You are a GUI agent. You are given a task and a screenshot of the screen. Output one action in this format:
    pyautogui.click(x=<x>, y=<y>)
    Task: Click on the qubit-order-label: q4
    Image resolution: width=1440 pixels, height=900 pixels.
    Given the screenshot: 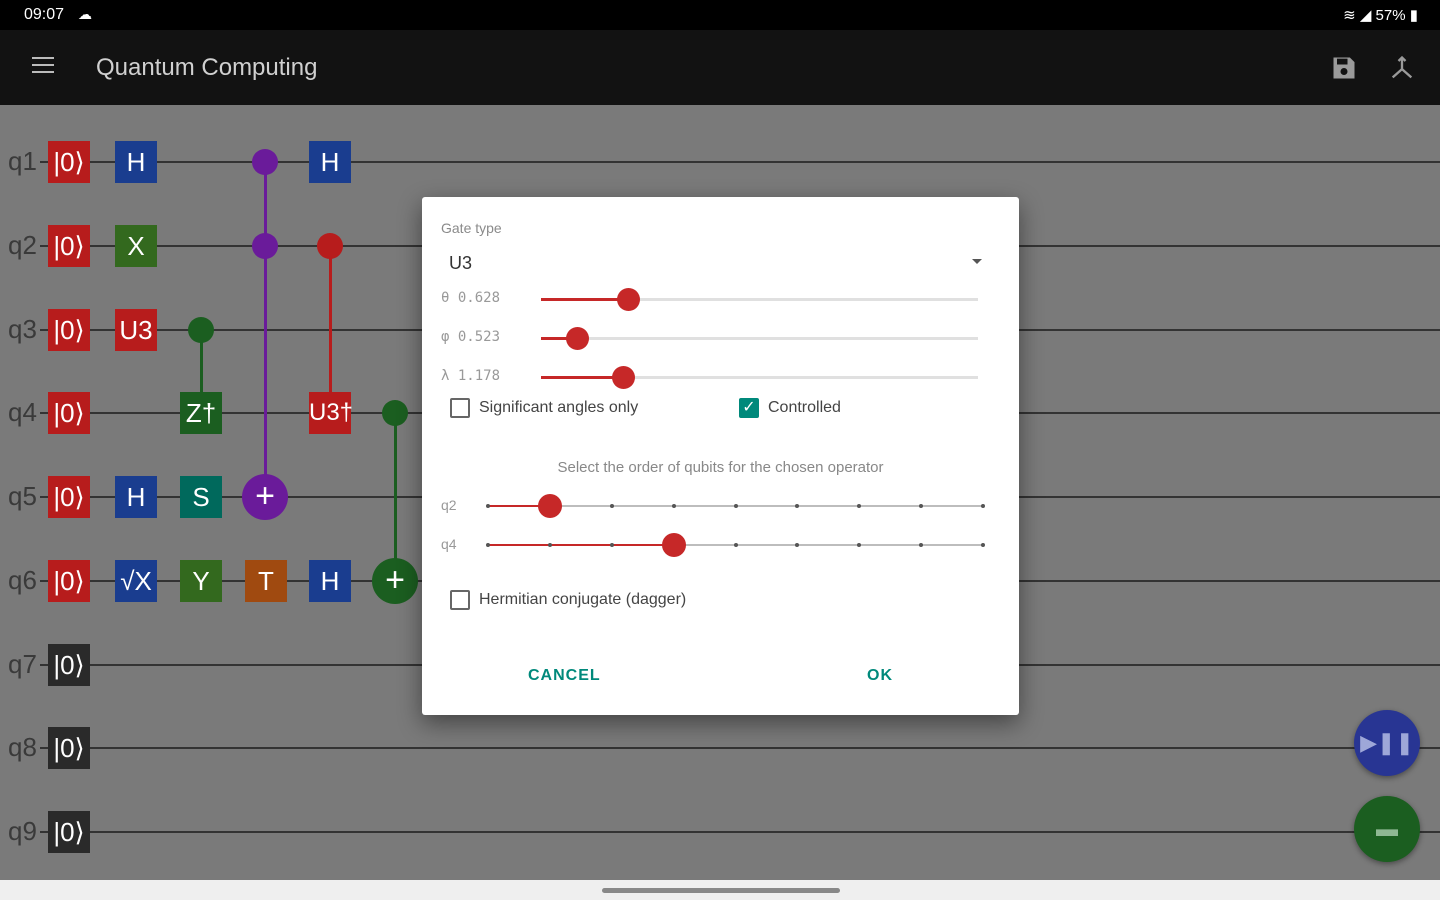 What is the action you would take?
    pyautogui.click(x=449, y=544)
    